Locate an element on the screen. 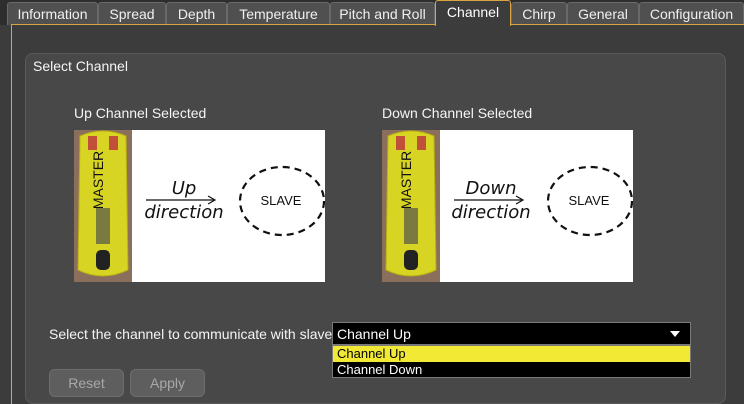 This screenshot has height=404, width=744. option-channel-down: Channel Down is located at coordinates (511, 370).